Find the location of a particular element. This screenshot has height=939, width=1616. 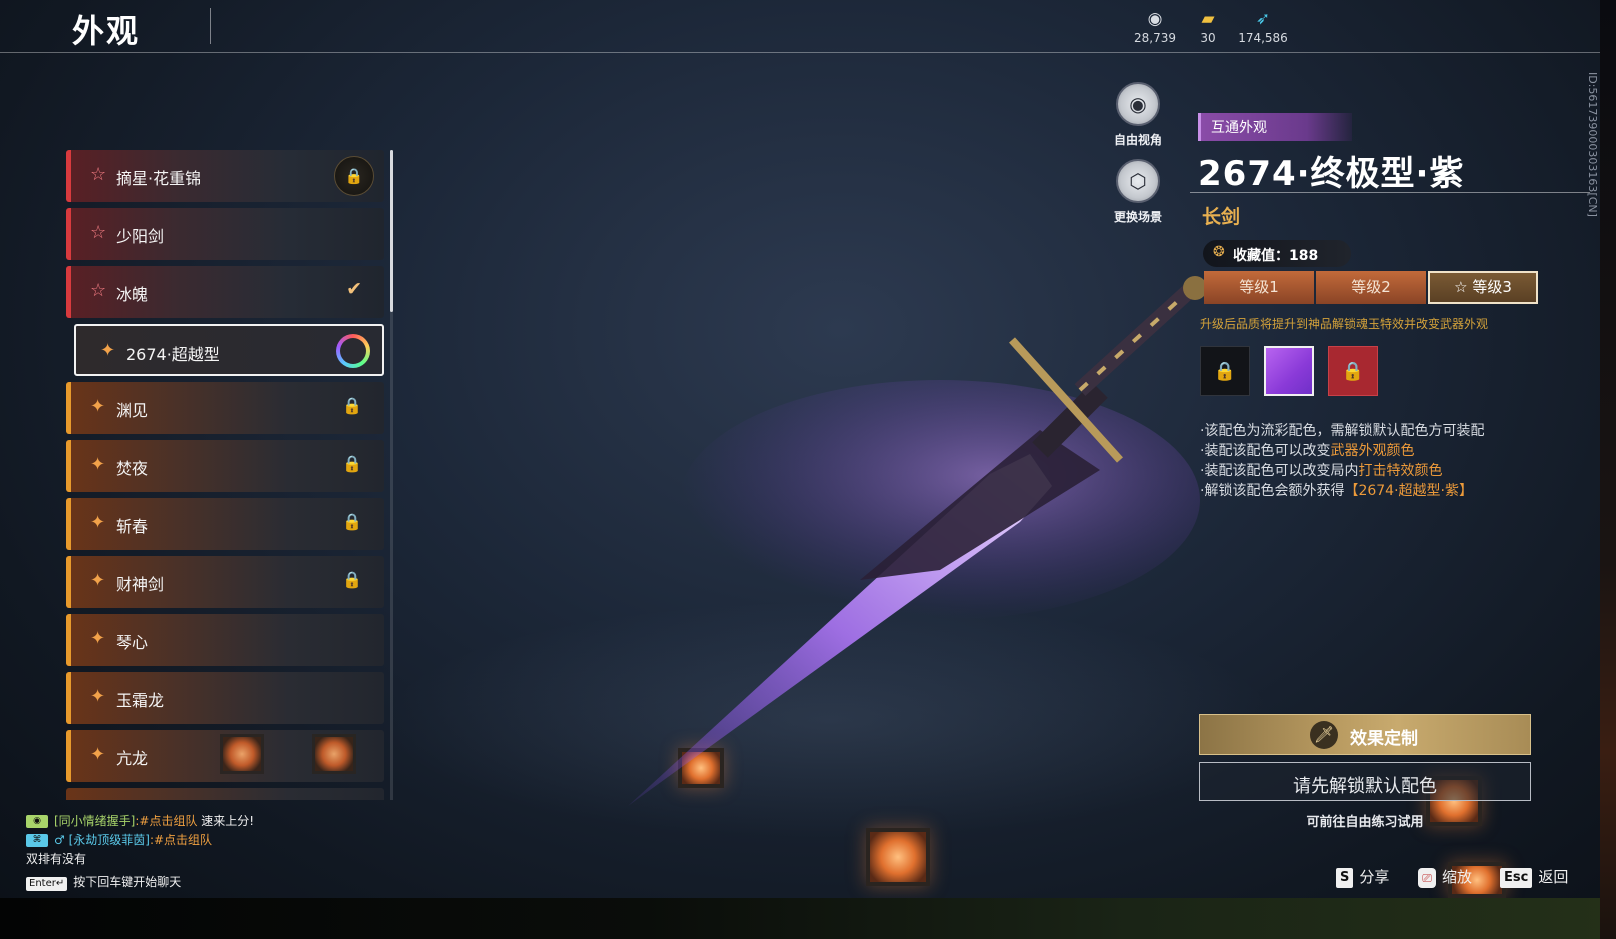

currency-feathers: ➶ 174,586 is located at coordinates (1263, 26).